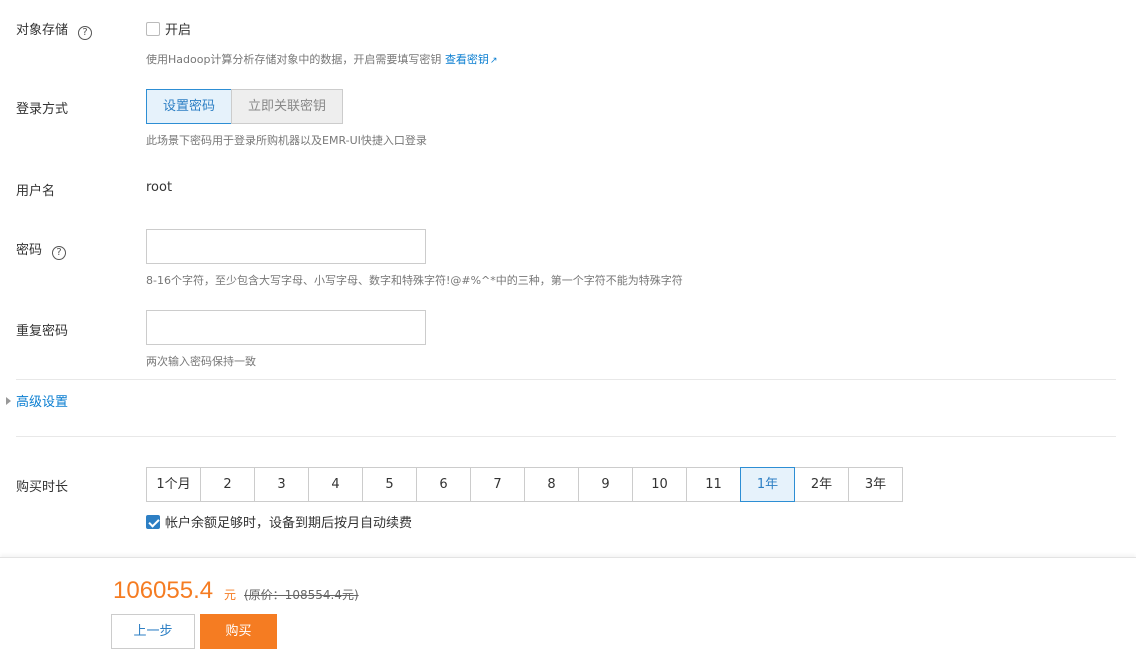 This screenshot has width=1136, height=659. Describe the element at coordinates (42, 402) in the screenshot. I see `advanced-settings-label: 高级设置` at that location.